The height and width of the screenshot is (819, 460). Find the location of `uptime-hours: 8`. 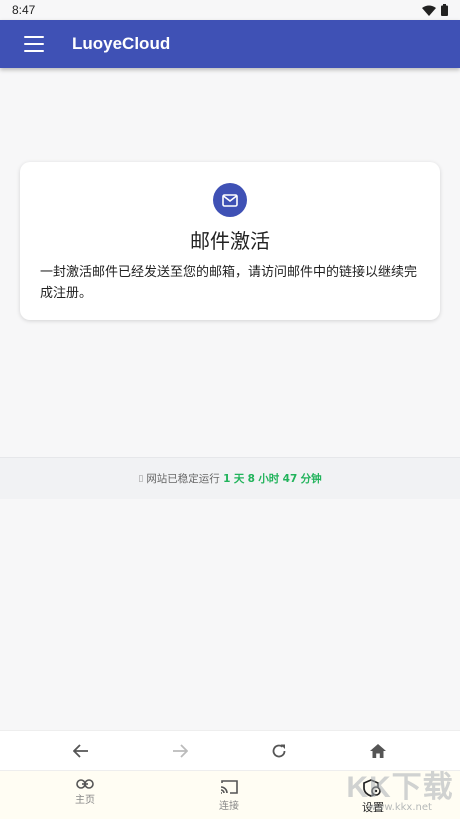

uptime-hours: 8 is located at coordinates (251, 478).